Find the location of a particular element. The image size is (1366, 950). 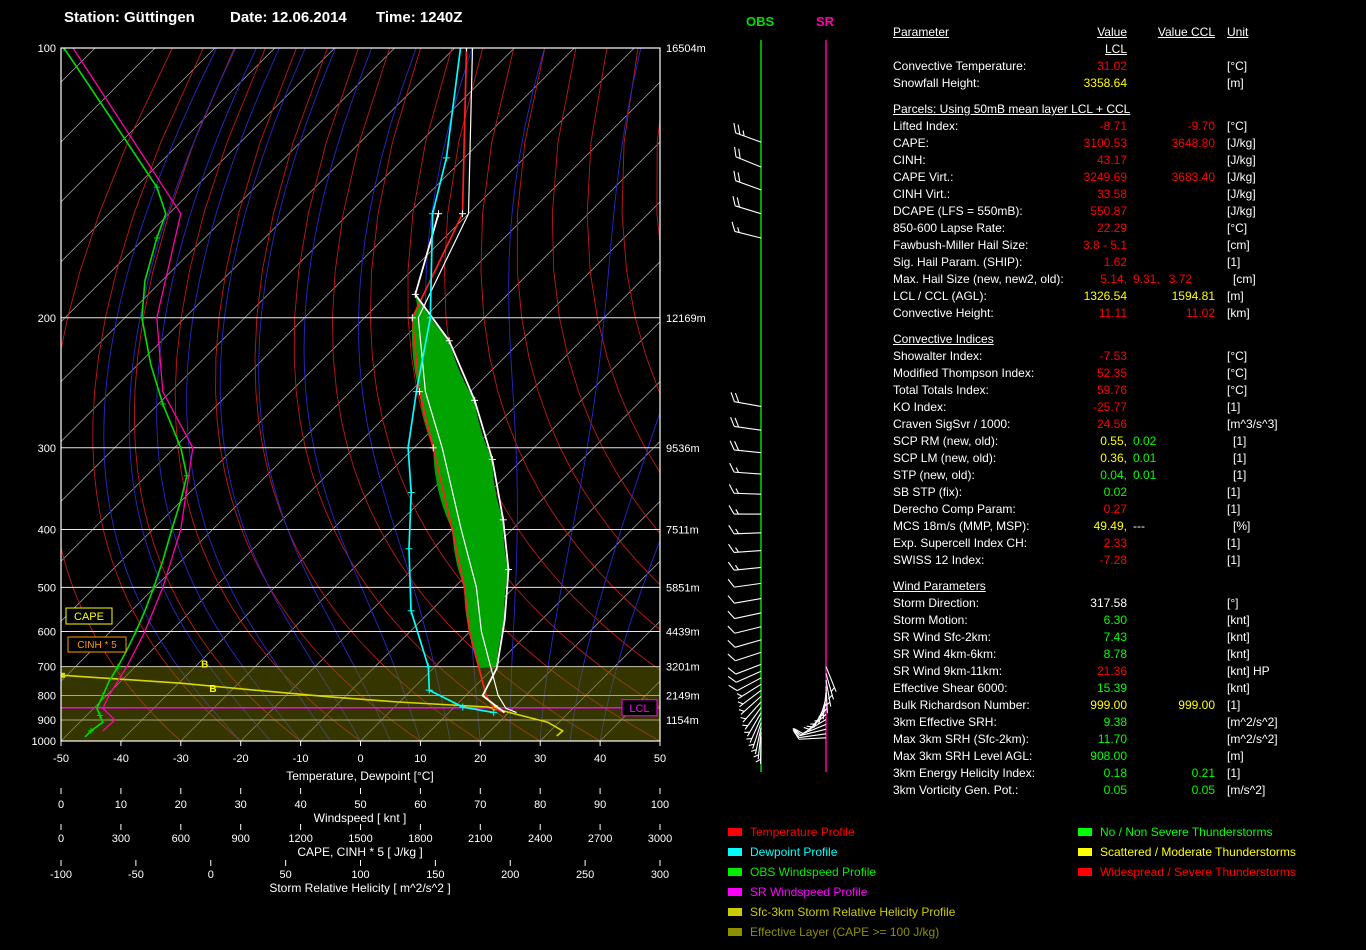

value-lcl: -25.77 is located at coordinates (1109, 407).